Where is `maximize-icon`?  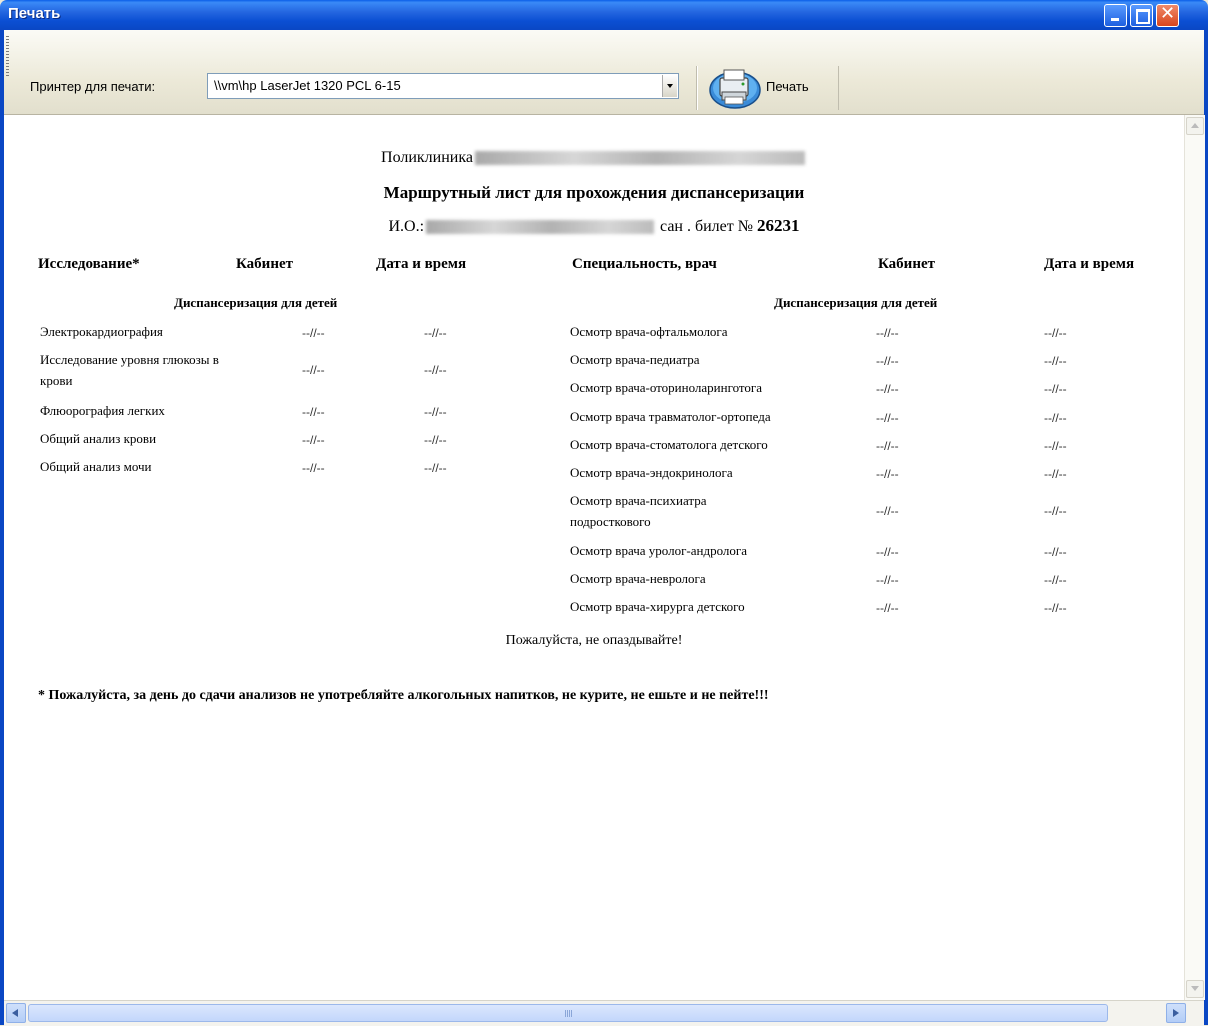 maximize-icon is located at coordinates (1143, 16).